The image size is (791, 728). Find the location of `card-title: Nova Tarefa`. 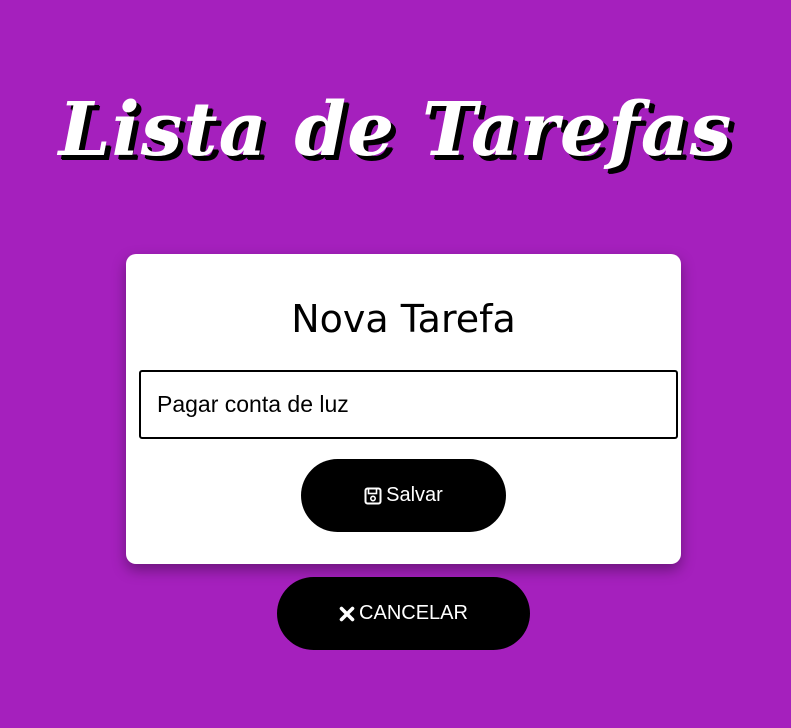

card-title: Nova Tarefa is located at coordinates (403, 319).